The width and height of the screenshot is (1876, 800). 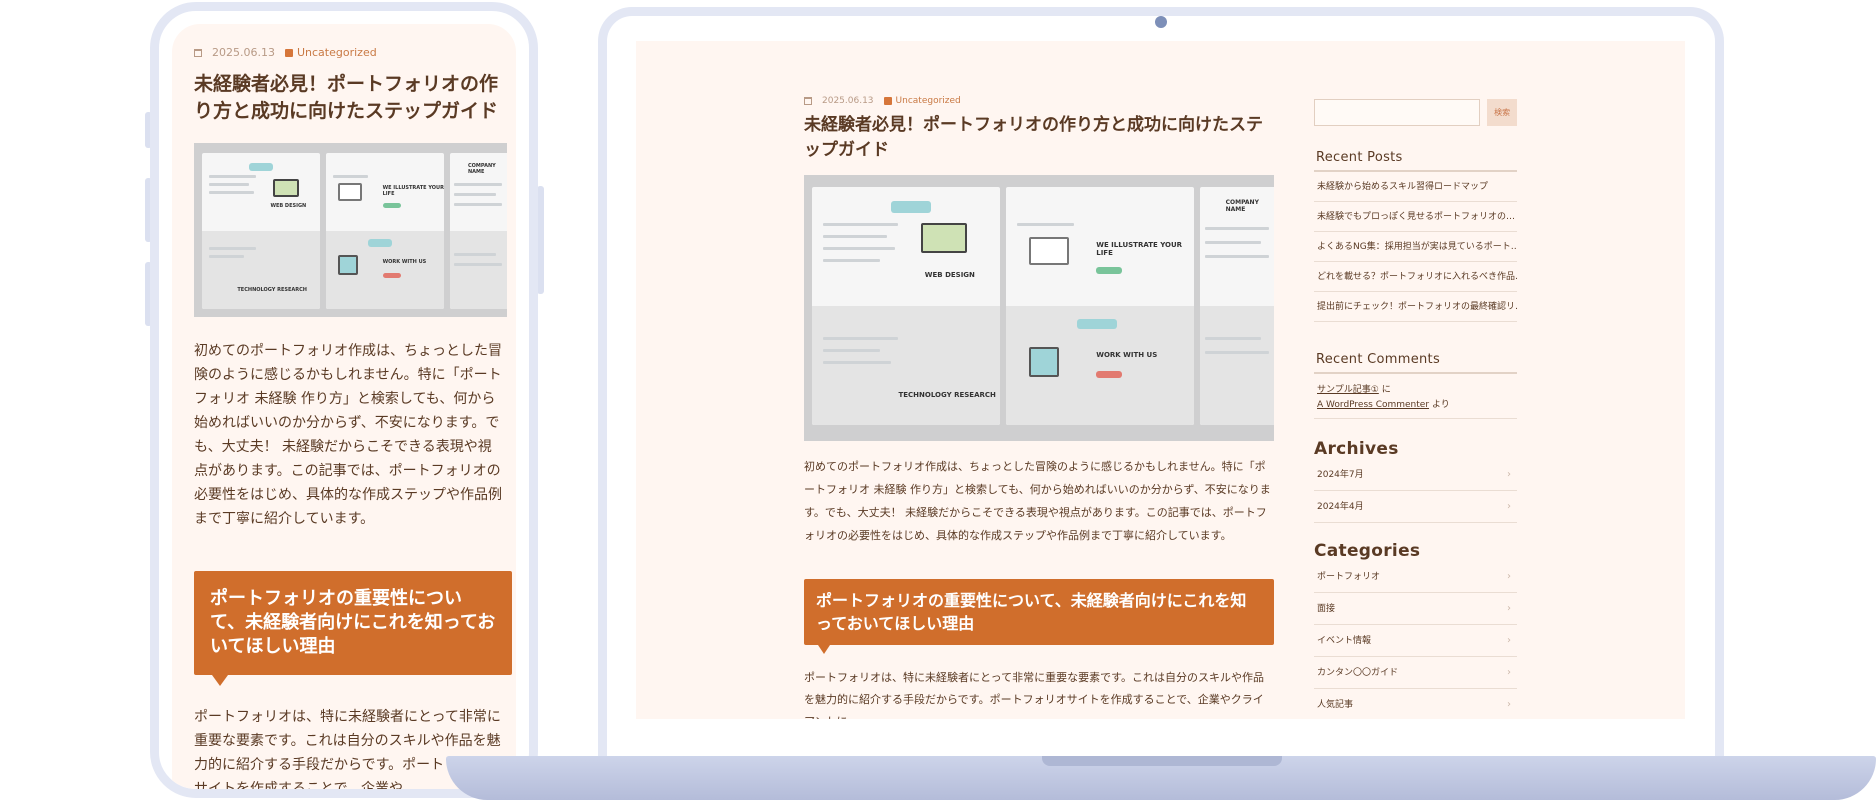 I want to click on search-widget: 検索, so click(x=1415, y=112).